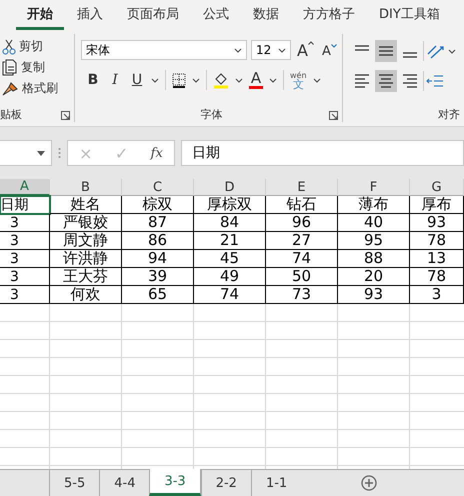  What do you see at coordinates (266, 15) in the screenshot?
I see `ribbon-tab: 数据` at bounding box center [266, 15].